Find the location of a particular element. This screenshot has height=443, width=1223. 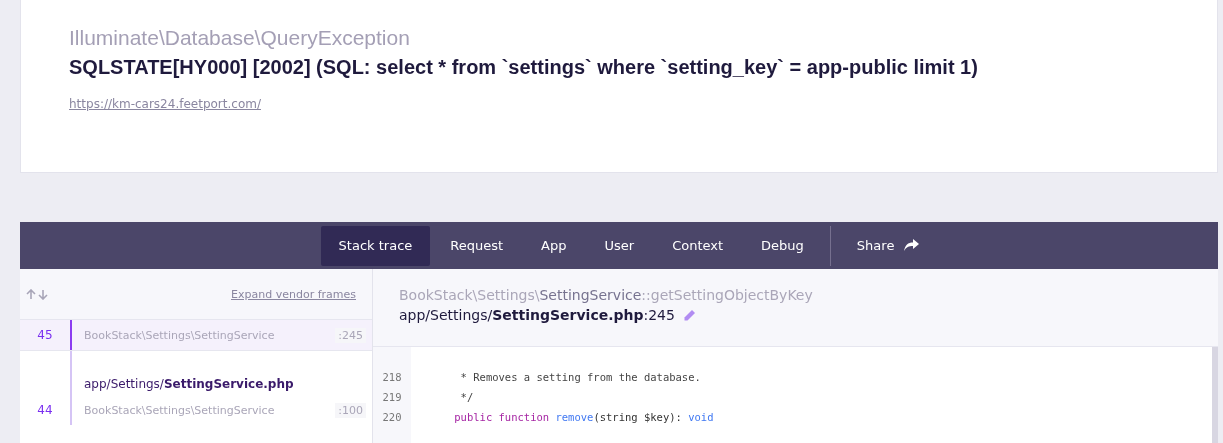

tab: User is located at coordinates (619, 245).